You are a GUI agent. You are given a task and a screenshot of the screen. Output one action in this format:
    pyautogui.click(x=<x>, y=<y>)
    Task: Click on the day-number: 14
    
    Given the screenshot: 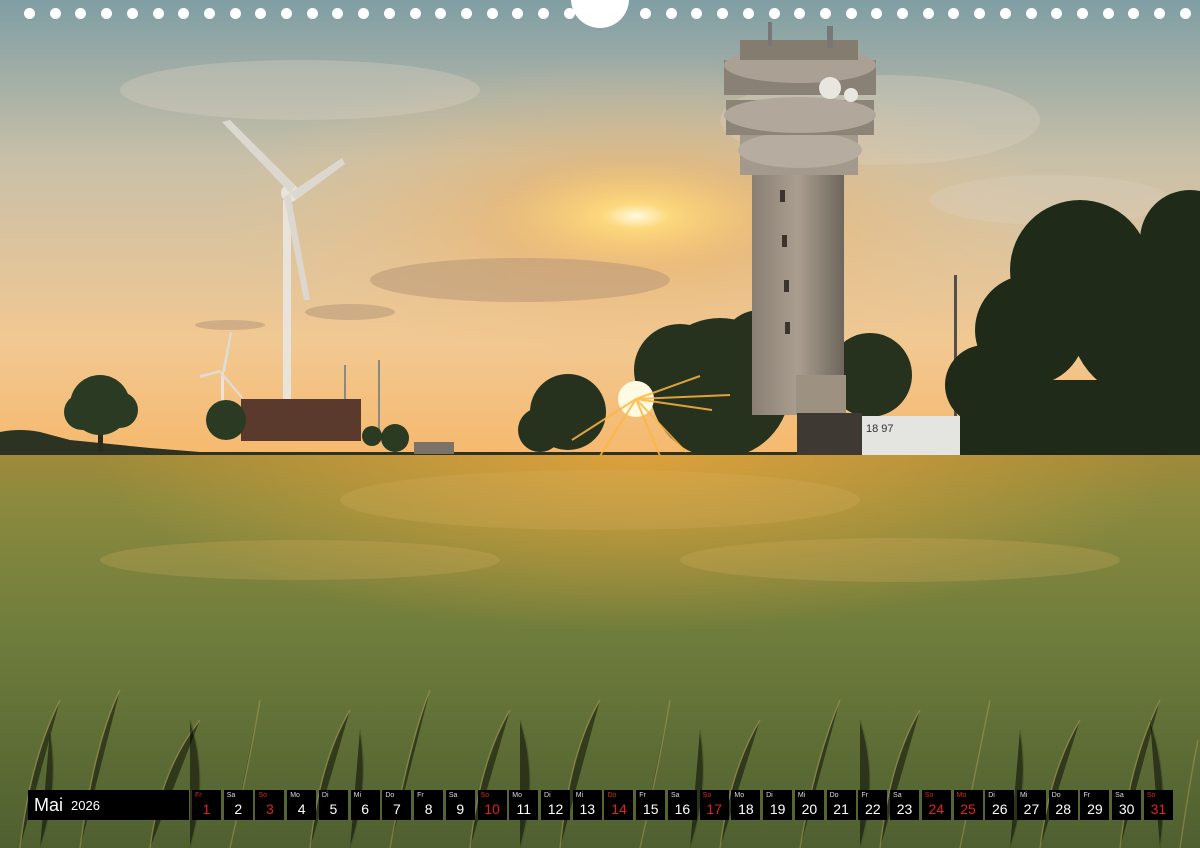 What is the action you would take?
    pyautogui.click(x=619, y=809)
    